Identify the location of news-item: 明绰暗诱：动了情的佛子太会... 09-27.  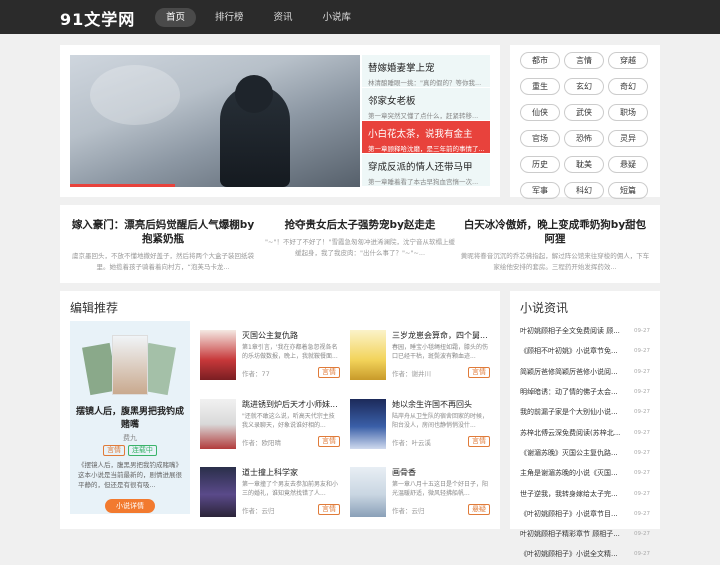
(585, 392).